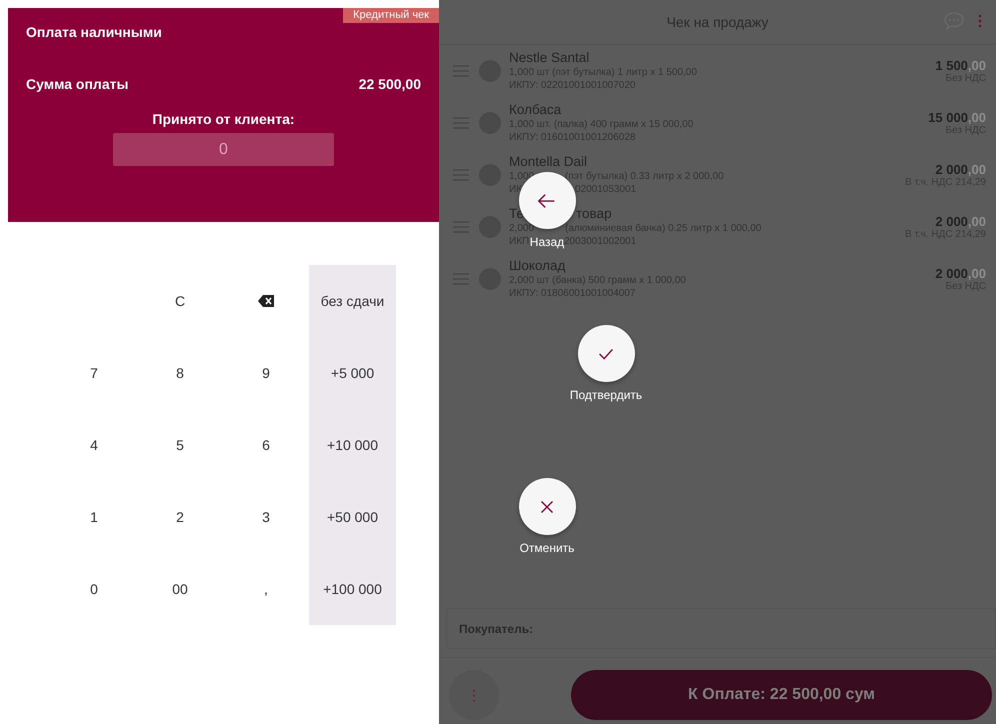  I want to click on keypad-key: 8, so click(180, 373).